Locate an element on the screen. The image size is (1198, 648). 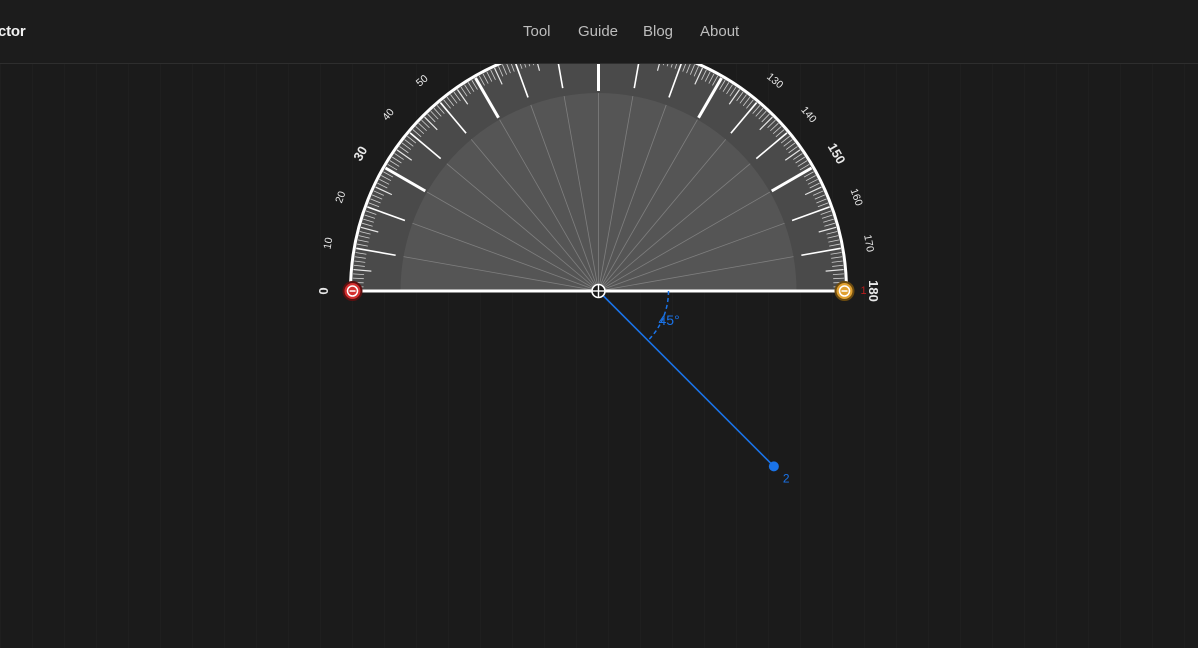
scale-label-180: 180 is located at coordinates (873, 291).